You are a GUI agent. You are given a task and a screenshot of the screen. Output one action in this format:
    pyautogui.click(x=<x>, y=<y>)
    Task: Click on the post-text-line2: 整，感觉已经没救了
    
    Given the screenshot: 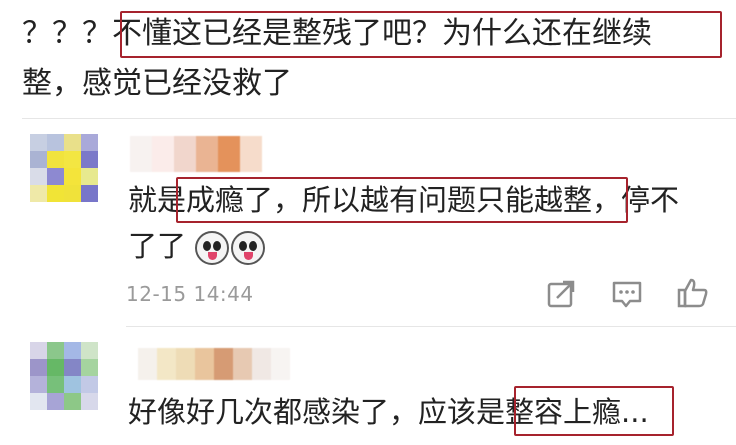 What is the action you would take?
    pyautogui.click(x=157, y=83)
    